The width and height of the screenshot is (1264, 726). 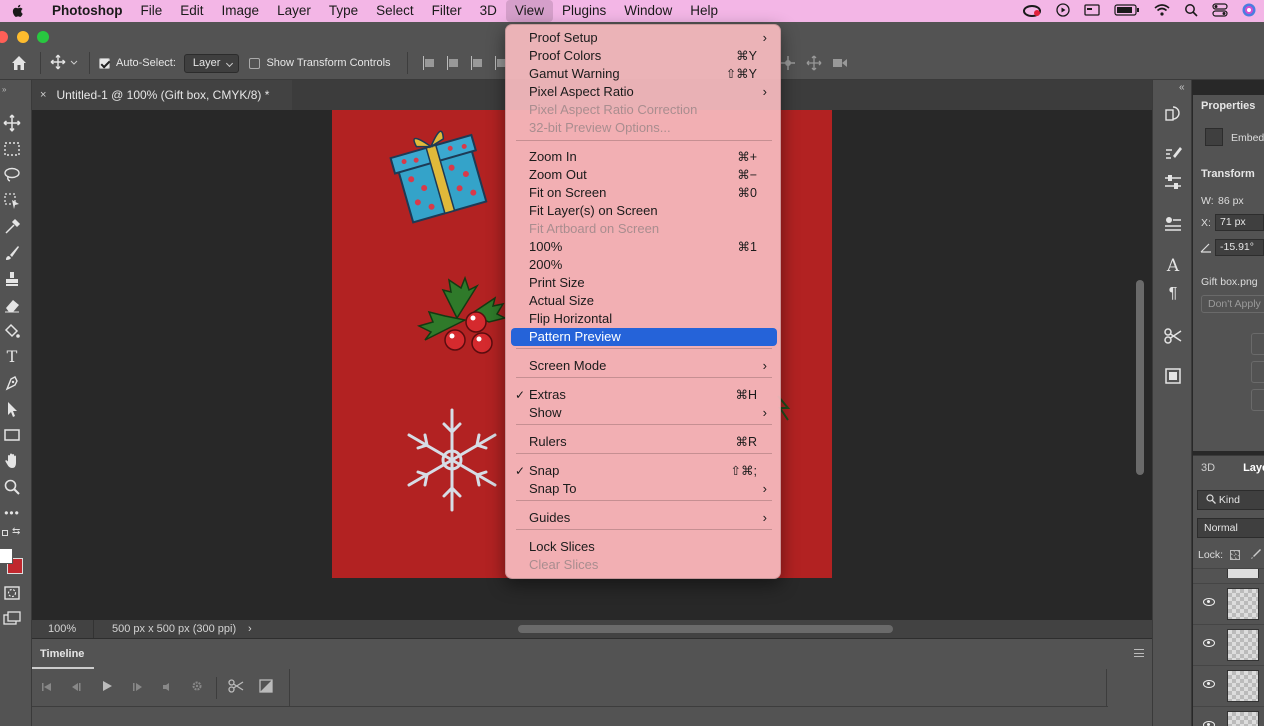 I want to click on menu-item-gamut-warning: Gamut Warning ⇧⌘Y, so click(x=644, y=74).